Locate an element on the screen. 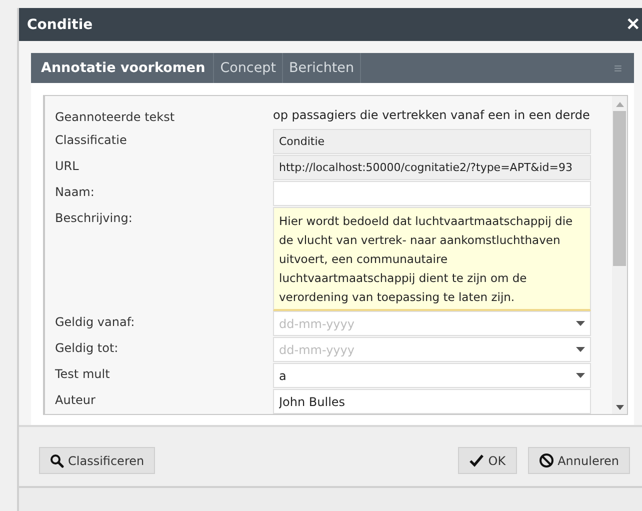 The width and height of the screenshot is (642, 511). ok-button: OK is located at coordinates (487, 460).